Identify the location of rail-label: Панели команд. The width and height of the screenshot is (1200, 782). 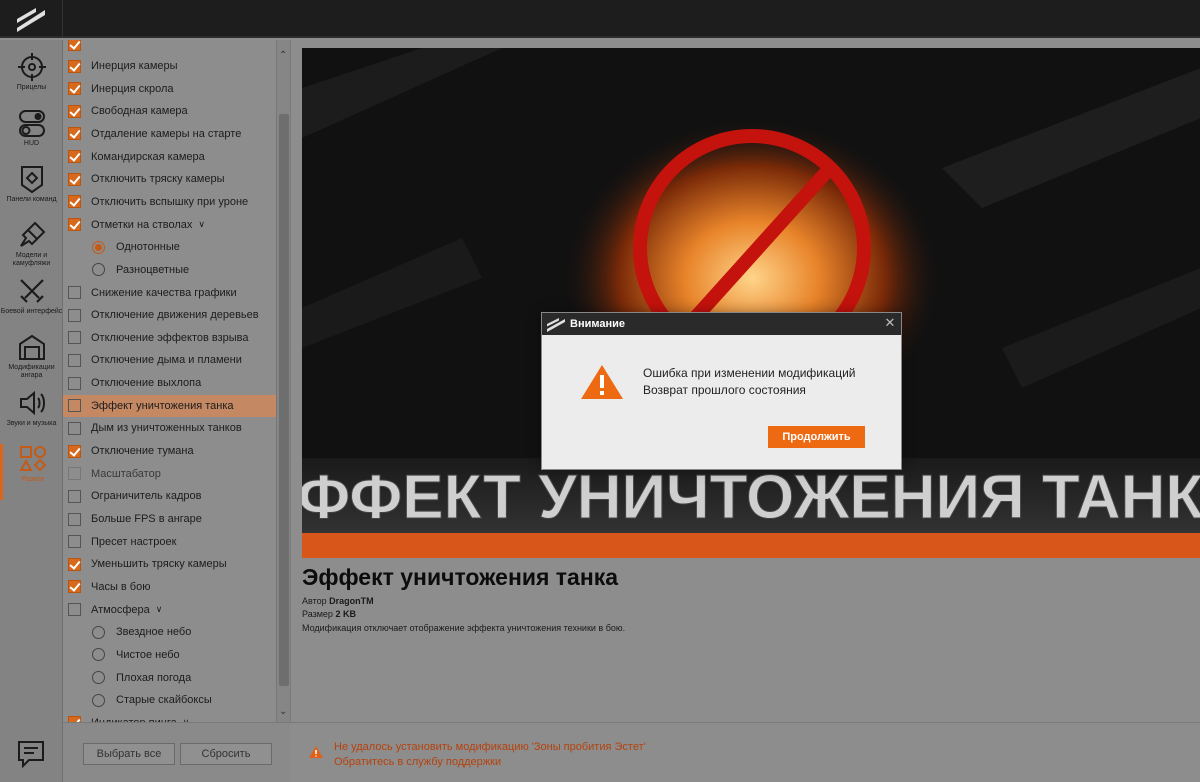
(31, 199).